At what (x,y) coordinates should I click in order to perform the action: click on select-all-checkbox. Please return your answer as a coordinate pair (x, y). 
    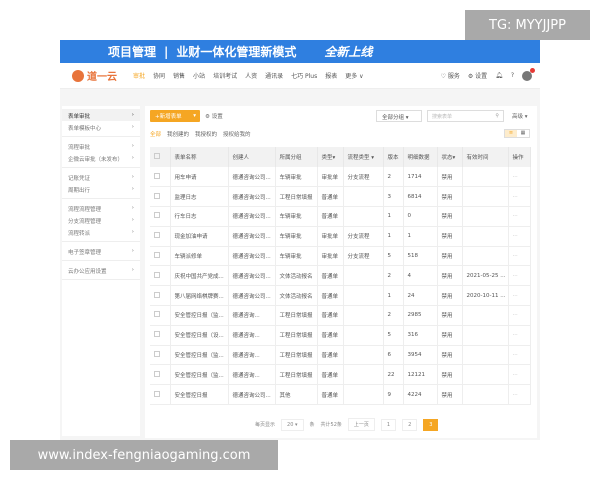
    Looking at the image, I should click on (160, 157).